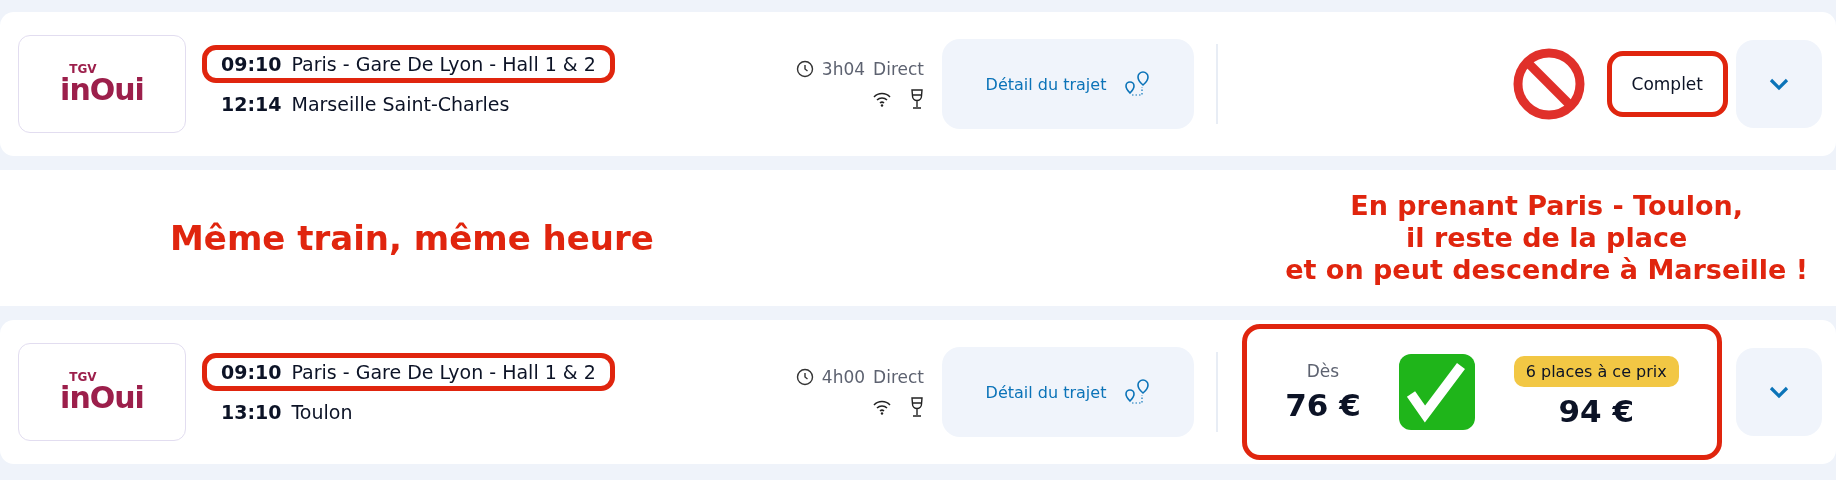 Image resolution: width=1836 pixels, height=480 pixels. I want to click on arrival-line: 13:10 Toulon, so click(287, 412).